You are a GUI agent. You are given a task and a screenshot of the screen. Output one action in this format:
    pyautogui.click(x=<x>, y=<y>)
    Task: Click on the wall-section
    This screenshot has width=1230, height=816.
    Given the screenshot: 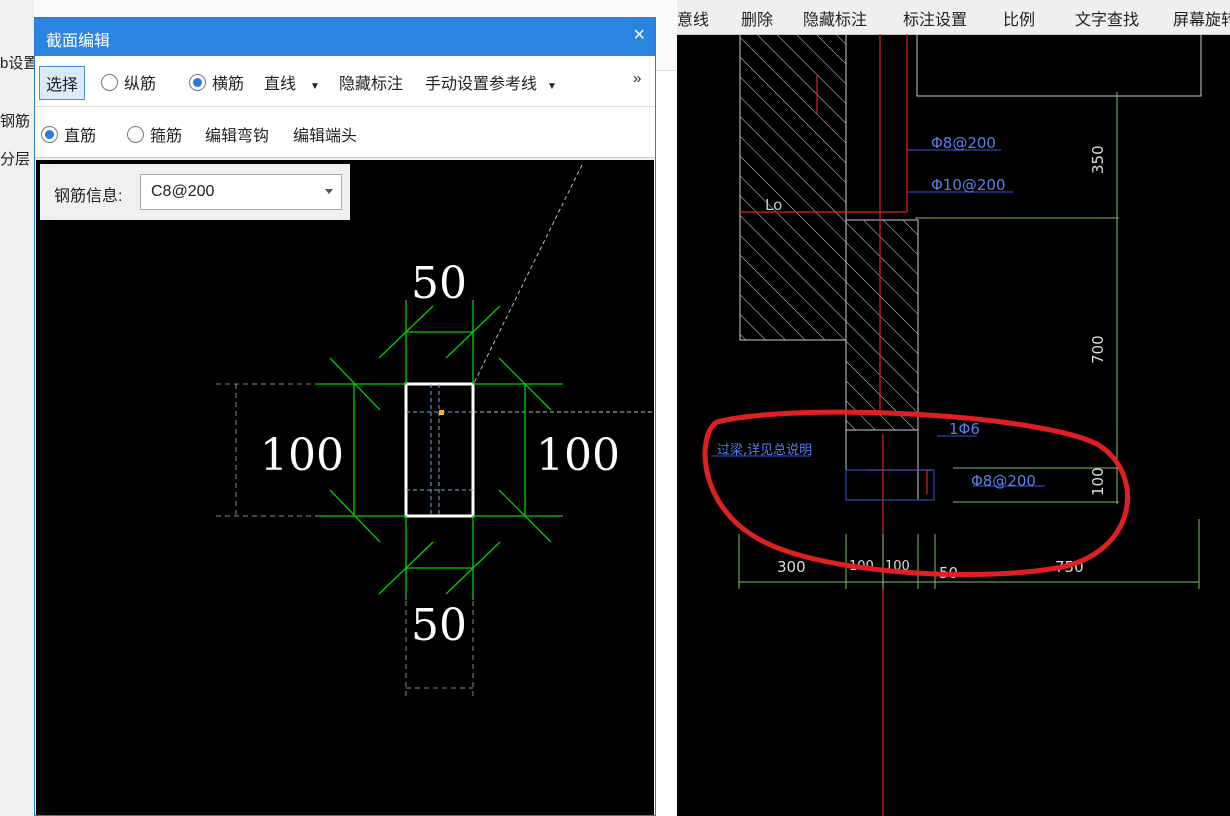 What is the action you would take?
    pyautogui.click(x=793, y=187)
    